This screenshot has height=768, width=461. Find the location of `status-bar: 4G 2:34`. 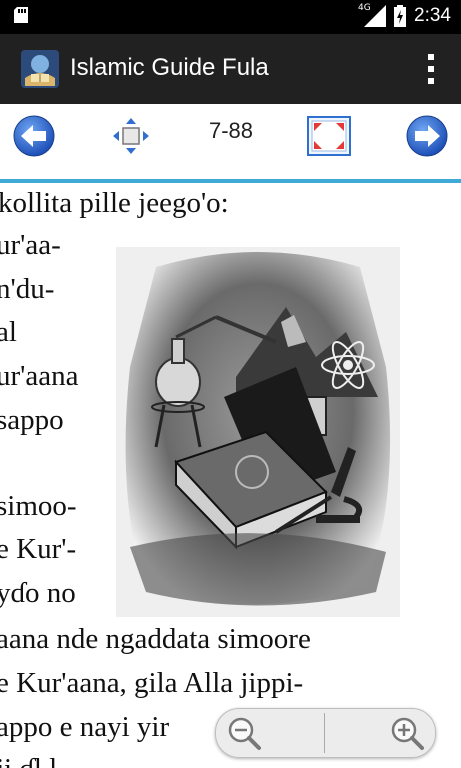

status-bar: 4G 2:34 is located at coordinates (230, 17).